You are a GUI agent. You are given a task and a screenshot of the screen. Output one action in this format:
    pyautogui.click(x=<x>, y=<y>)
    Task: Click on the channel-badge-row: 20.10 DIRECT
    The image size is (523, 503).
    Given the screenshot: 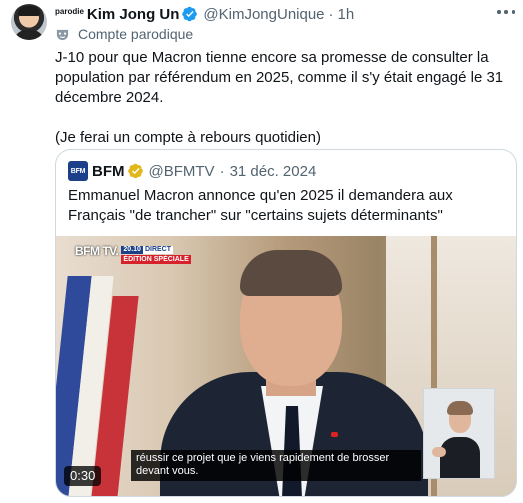 What is the action you would take?
    pyautogui.click(x=155, y=250)
    